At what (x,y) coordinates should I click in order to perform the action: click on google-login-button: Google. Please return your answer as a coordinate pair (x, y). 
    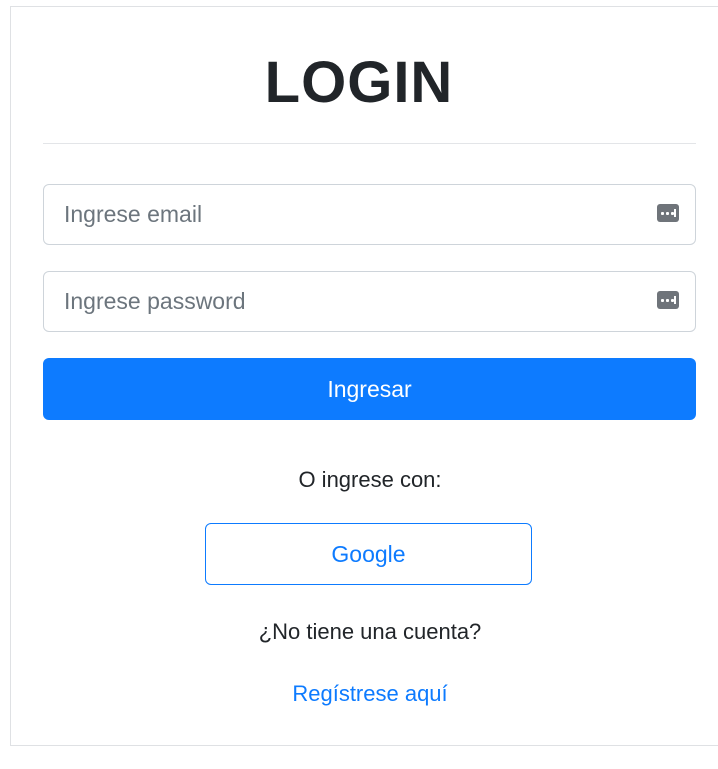
    Looking at the image, I should click on (368, 554).